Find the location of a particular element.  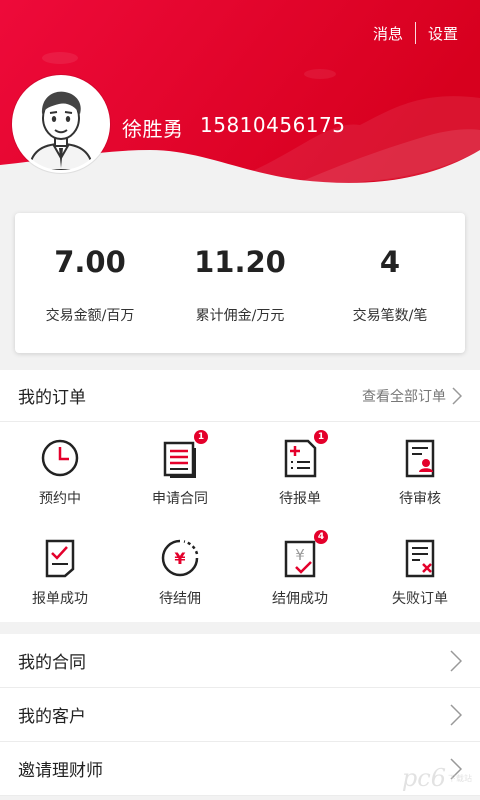

checked-doc-icon is located at coordinates (60, 558).